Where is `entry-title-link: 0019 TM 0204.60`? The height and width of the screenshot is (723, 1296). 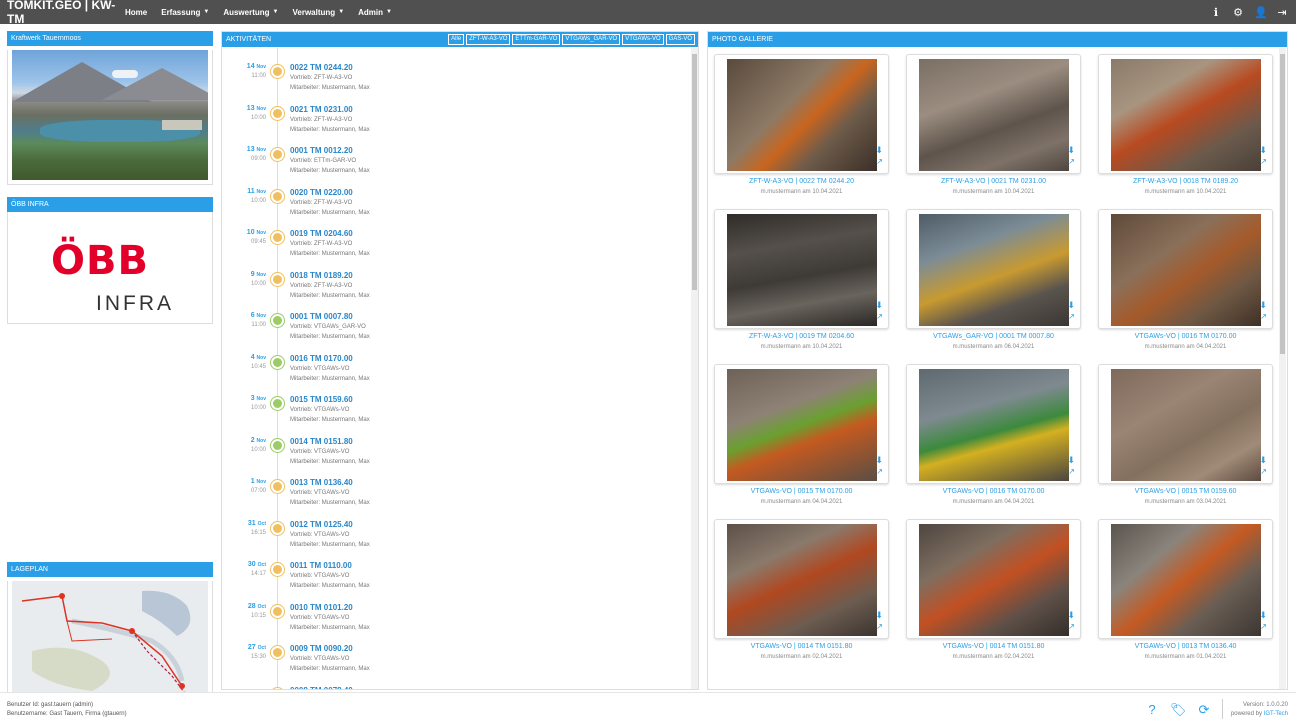 entry-title-link: 0019 TM 0204.60 is located at coordinates (321, 233).